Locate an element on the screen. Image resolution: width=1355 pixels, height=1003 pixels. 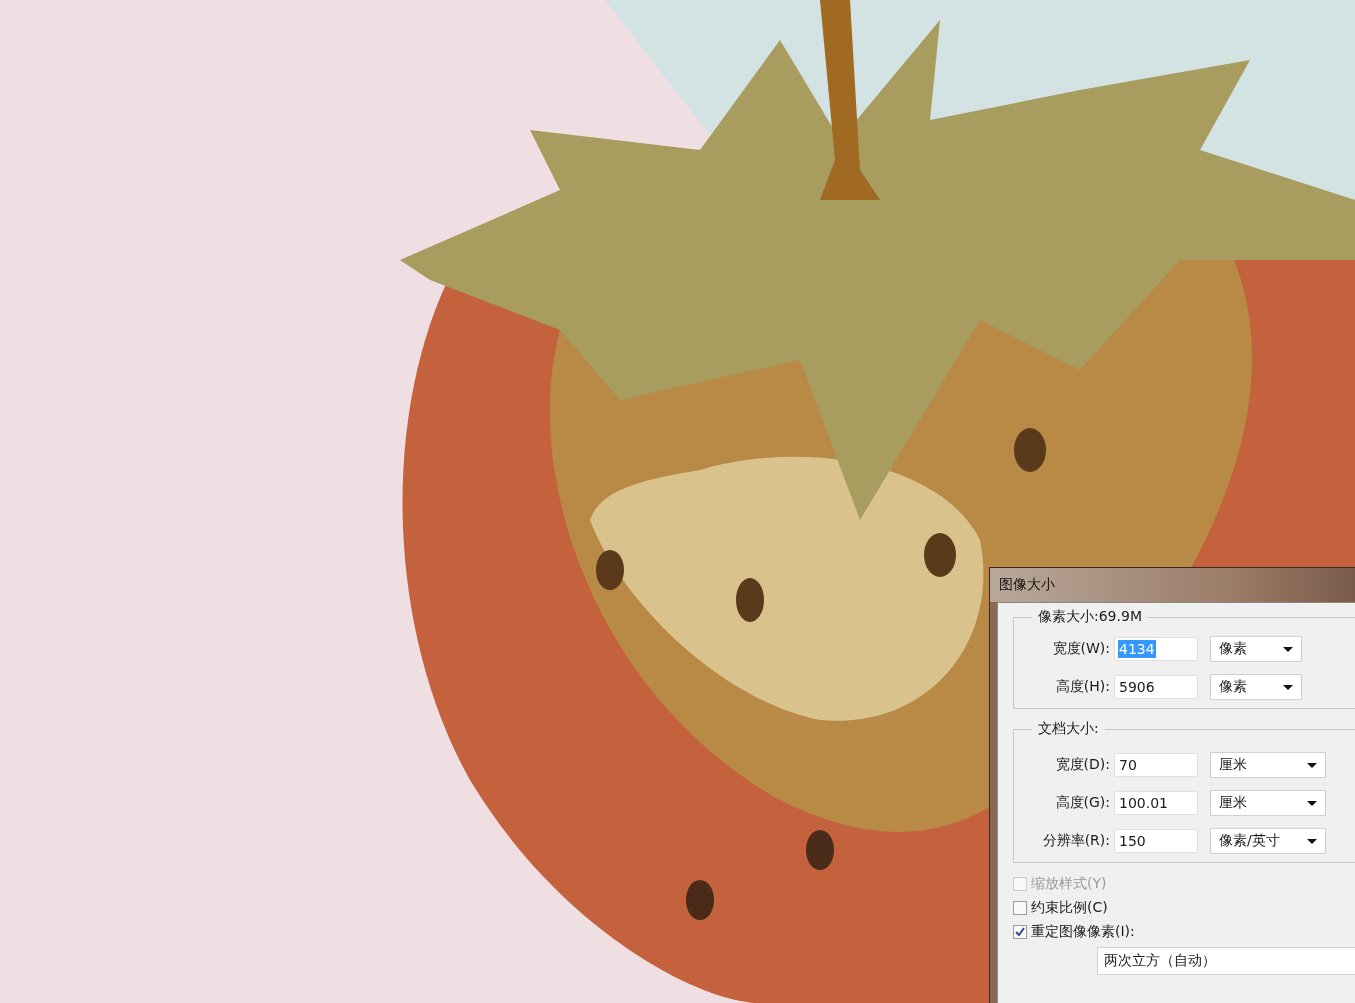
field-label: 宽度(D): is located at coordinates (1082, 765).